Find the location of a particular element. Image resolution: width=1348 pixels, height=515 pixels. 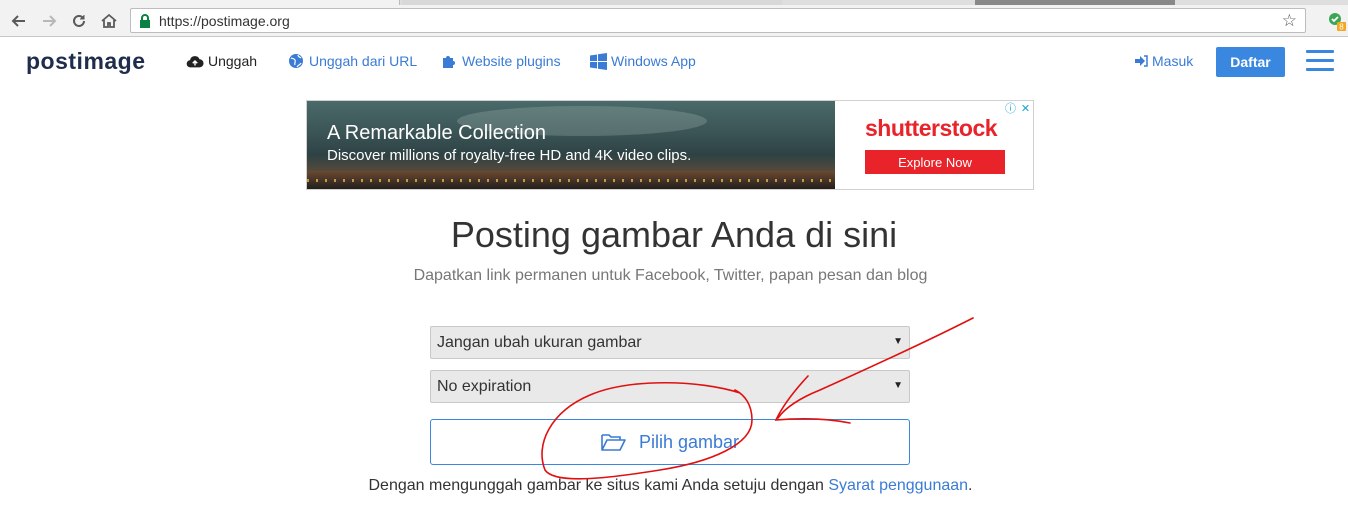

login-link: Masuk is located at coordinates (1163, 61).